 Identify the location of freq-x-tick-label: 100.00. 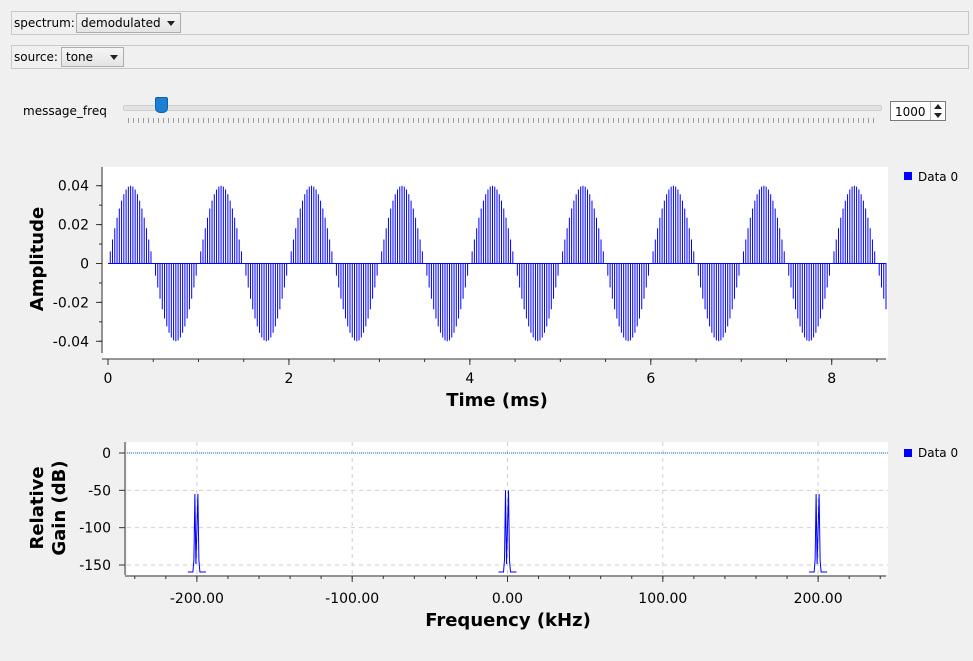
(662, 599).